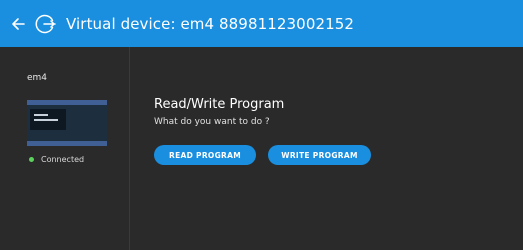 This screenshot has height=250, width=523. I want to click on window-title: Virtual device: em4 88981123002152, so click(210, 23).